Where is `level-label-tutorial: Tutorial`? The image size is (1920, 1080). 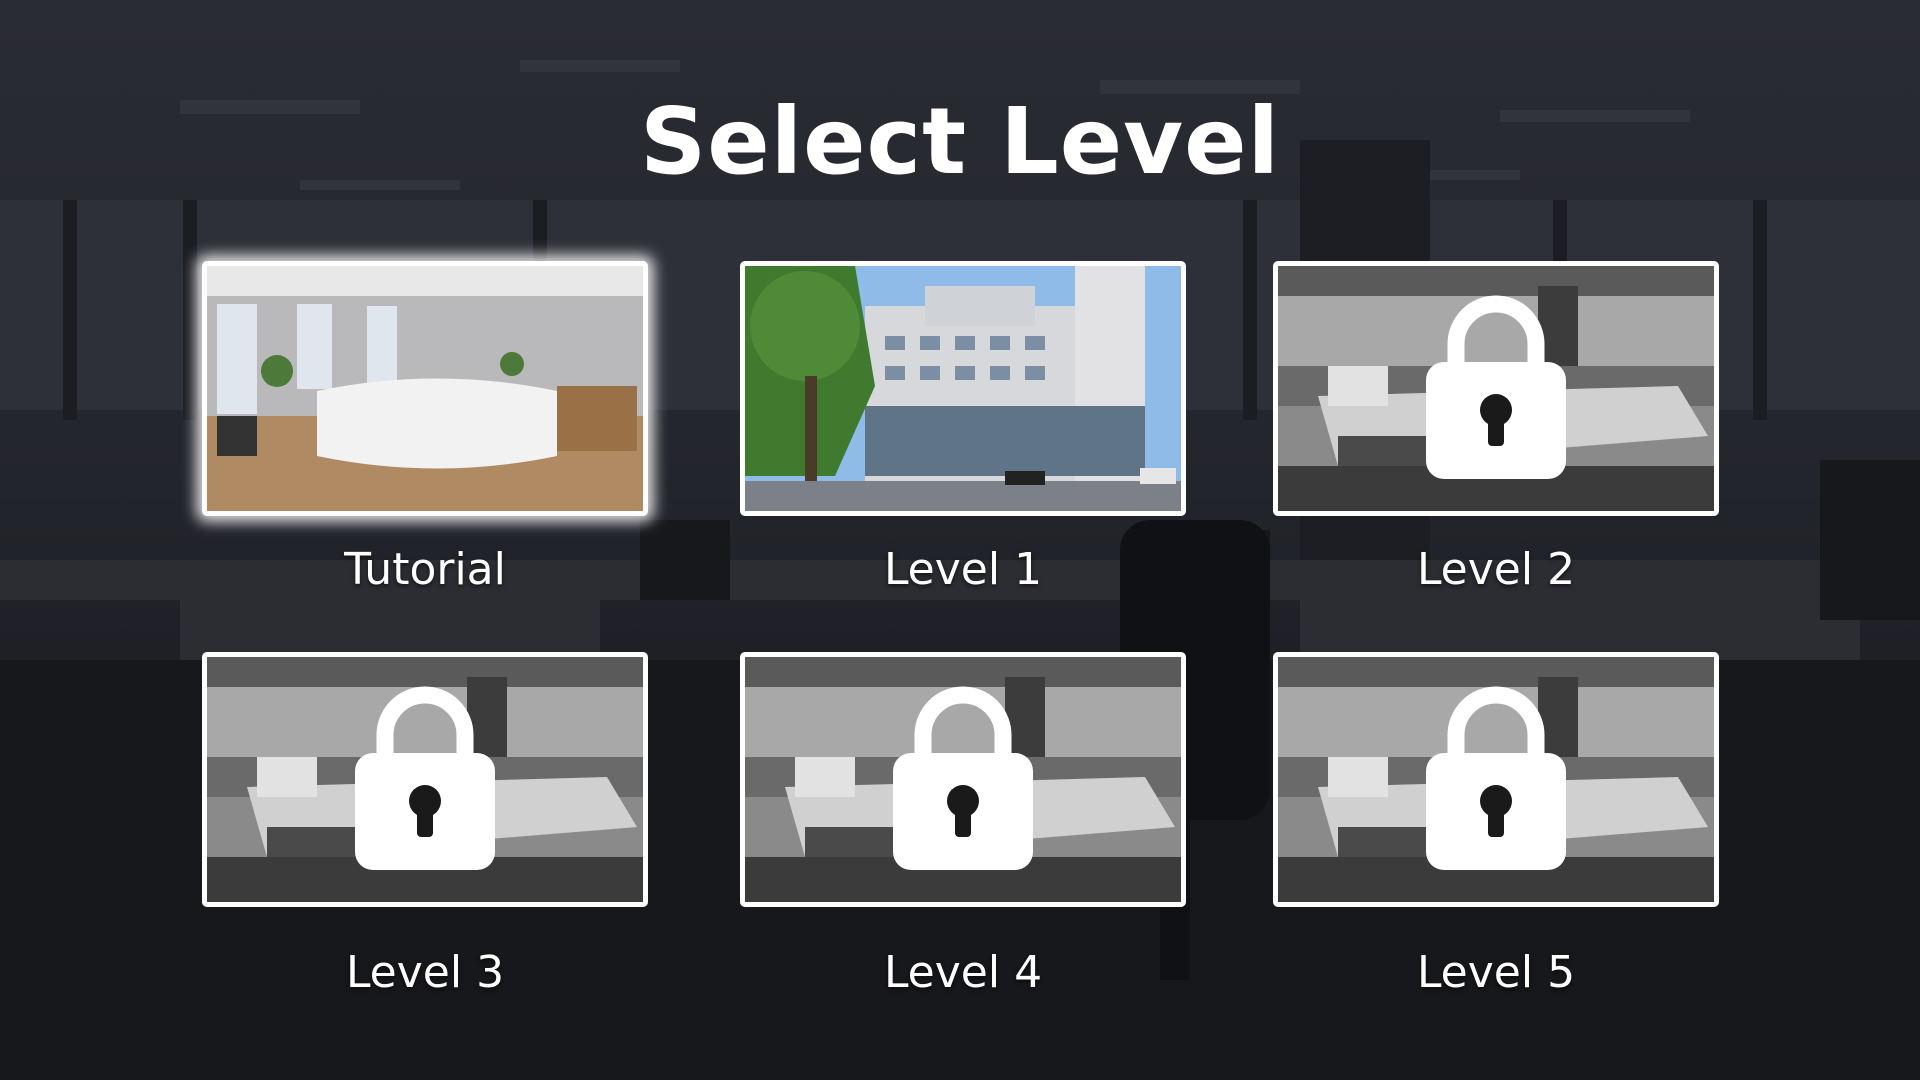
level-label-tutorial: Tutorial is located at coordinates (425, 569).